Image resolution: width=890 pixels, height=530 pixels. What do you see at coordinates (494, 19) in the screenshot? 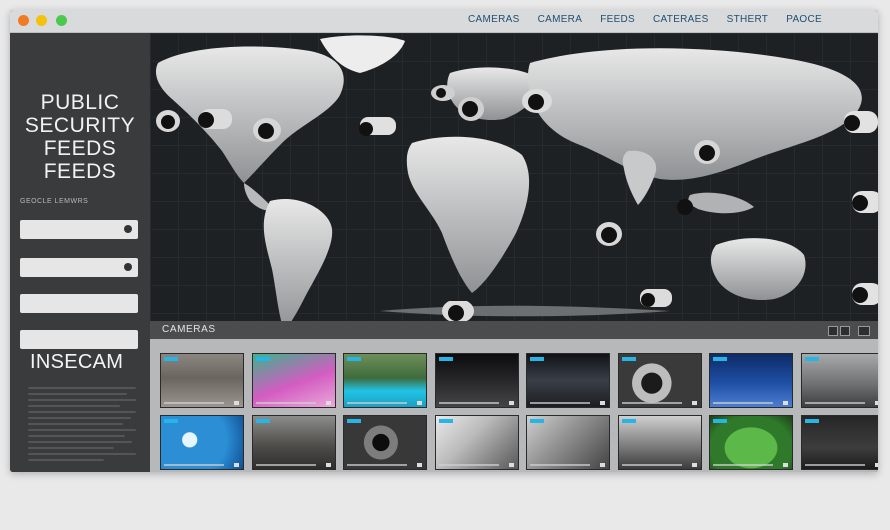
I see `nav-cameras: CAMERAS` at bounding box center [494, 19].